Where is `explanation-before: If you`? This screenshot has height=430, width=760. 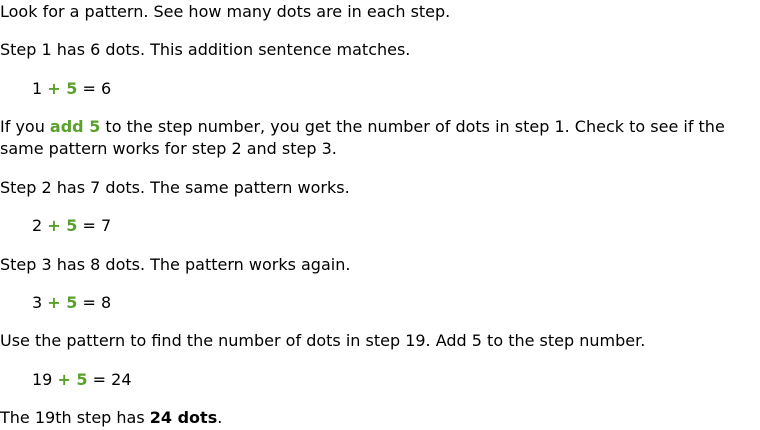
explanation-before: If you is located at coordinates (25, 126).